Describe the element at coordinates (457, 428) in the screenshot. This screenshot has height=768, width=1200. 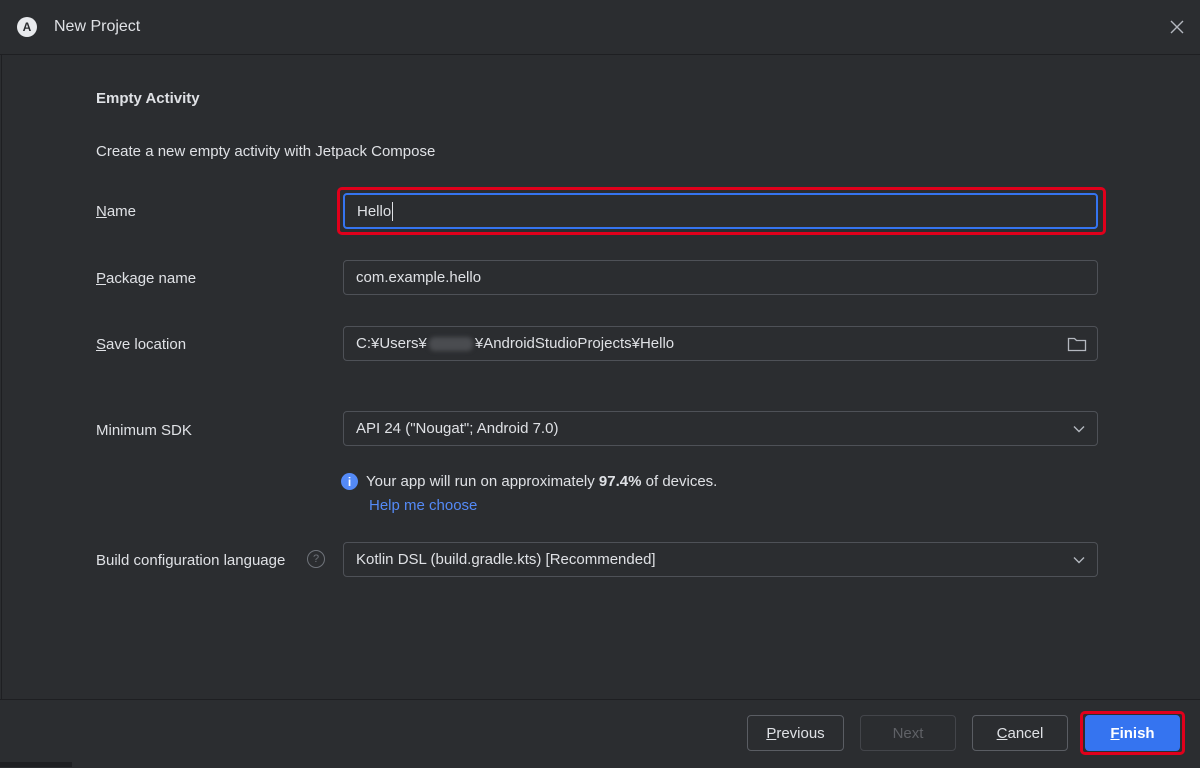
I see `minimum-sdk-value: API 24 ("Nougat"; Android 7.0)` at that location.